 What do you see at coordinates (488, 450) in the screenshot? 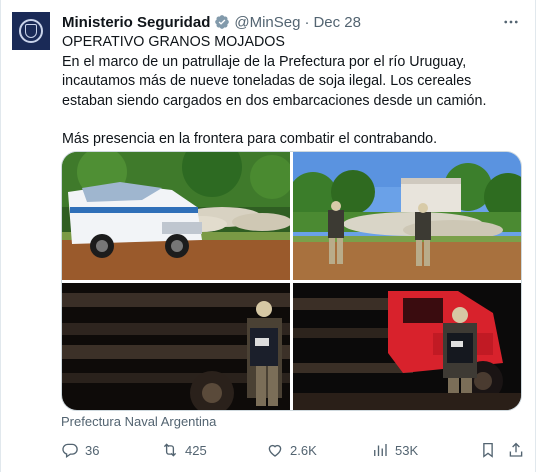
I see `bookmark-icon` at bounding box center [488, 450].